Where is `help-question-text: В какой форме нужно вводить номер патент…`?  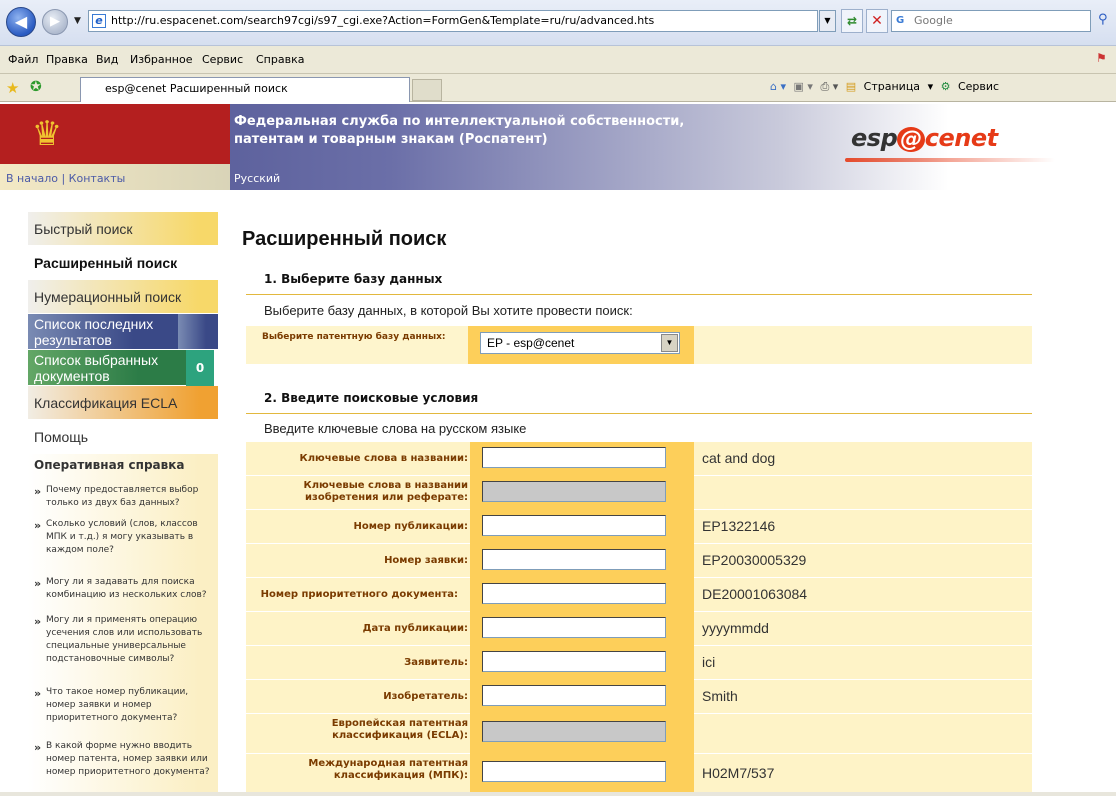 help-question-text: В какой форме нужно вводить номер патент… is located at coordinates (128, 759).